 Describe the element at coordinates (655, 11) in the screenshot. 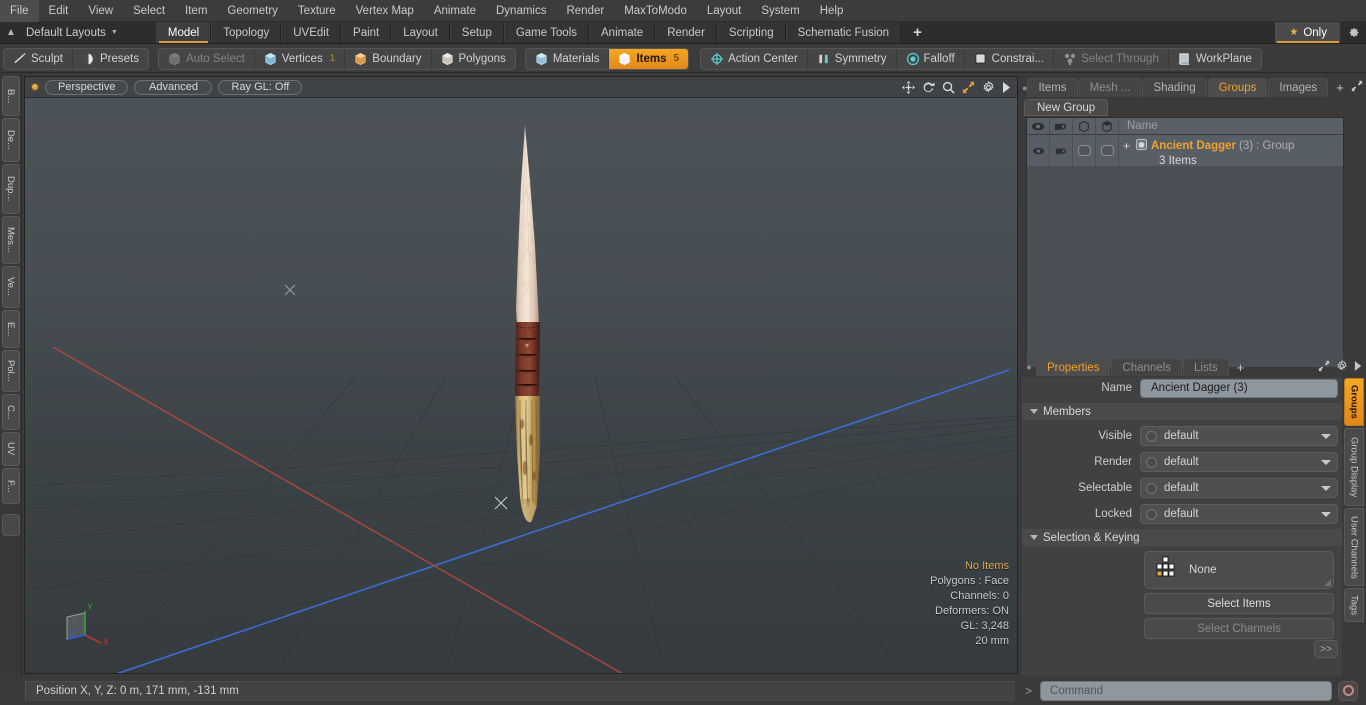

I see `menu-maxtomodo: MaxToModo` at that location.